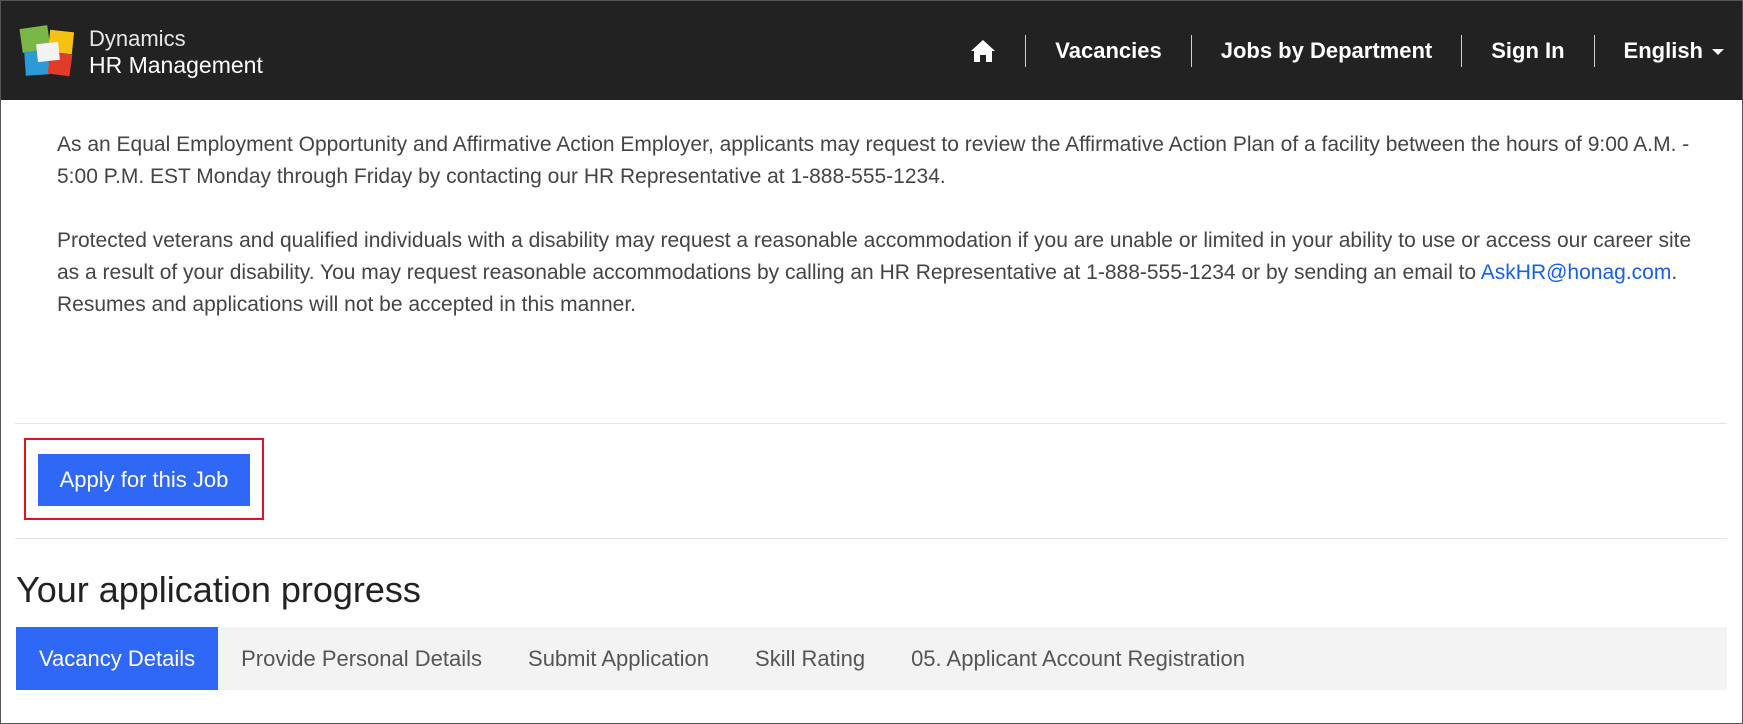 This screenshot has height=724, width=1743. What do you see at coordinates (137, 38) in the screenshot?
I see `brand-line1: Dynamics` at bounding box center [137, 38].